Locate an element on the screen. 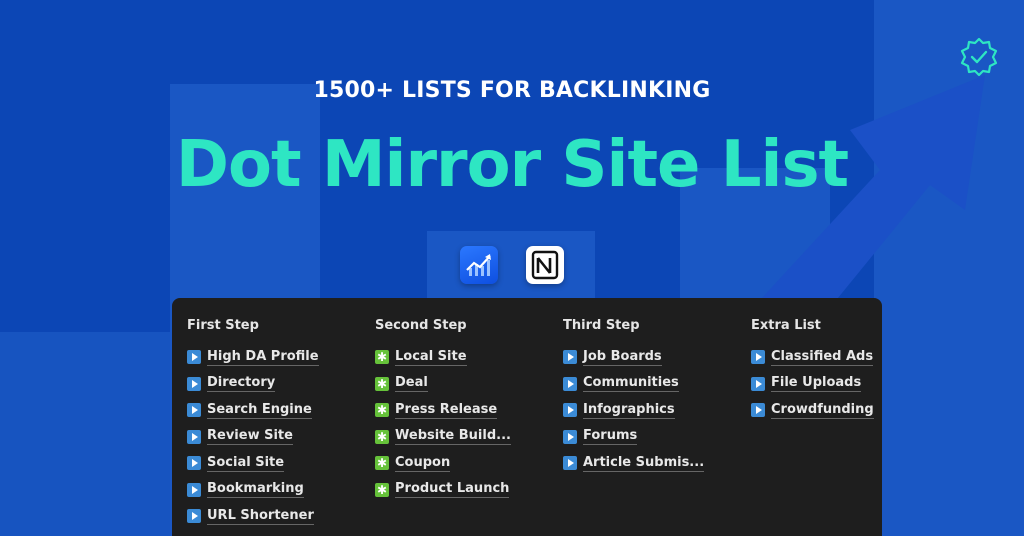 Image resolution: width=1024 pixels, height=536 pixels. list-item: File Uploads is located at coordinates (812, 384).